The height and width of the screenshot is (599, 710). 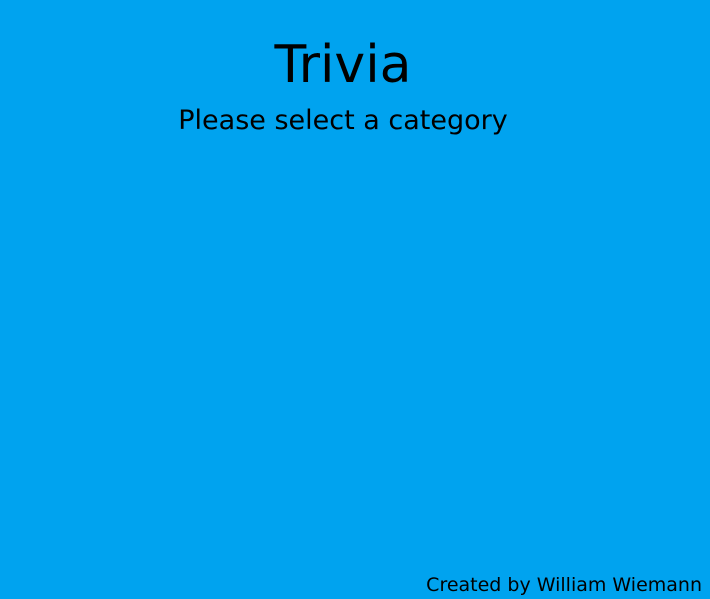 What do you see at coordinates (343, 65) in the screenshot?
I see `page-title: Trivia` at bounding box center [343, 65].